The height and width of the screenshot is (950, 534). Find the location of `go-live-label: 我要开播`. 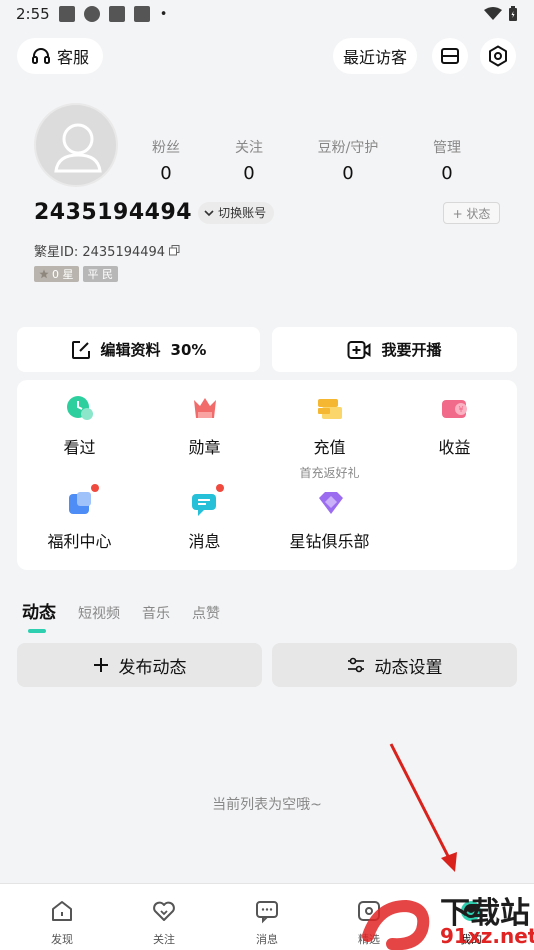

go-live-label: 我要开播 is located at coordinates (411, 350).